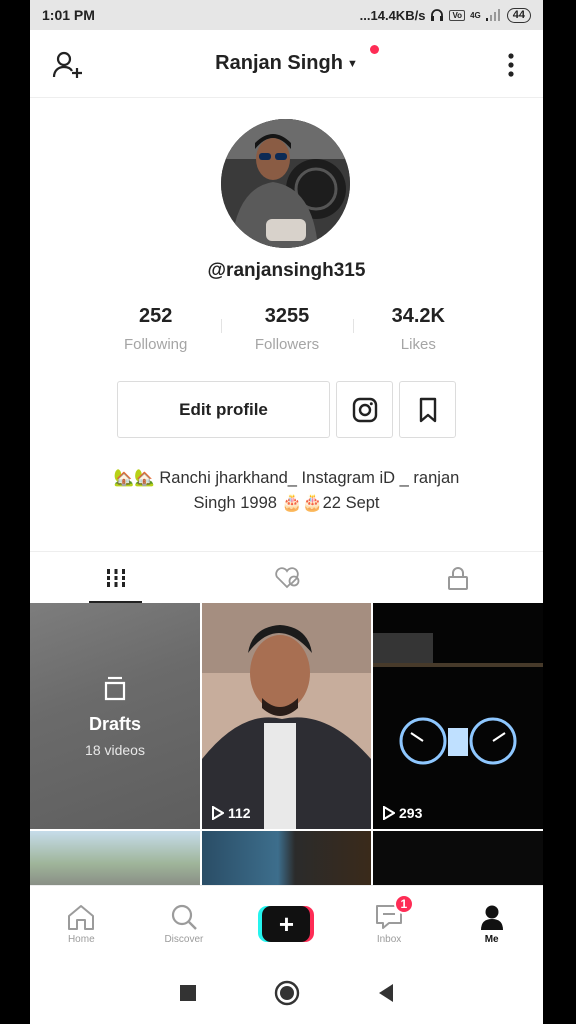  Describe the element at coordinates (418, 344) in the screenshot. I see `stat-label: Likes` at that location.